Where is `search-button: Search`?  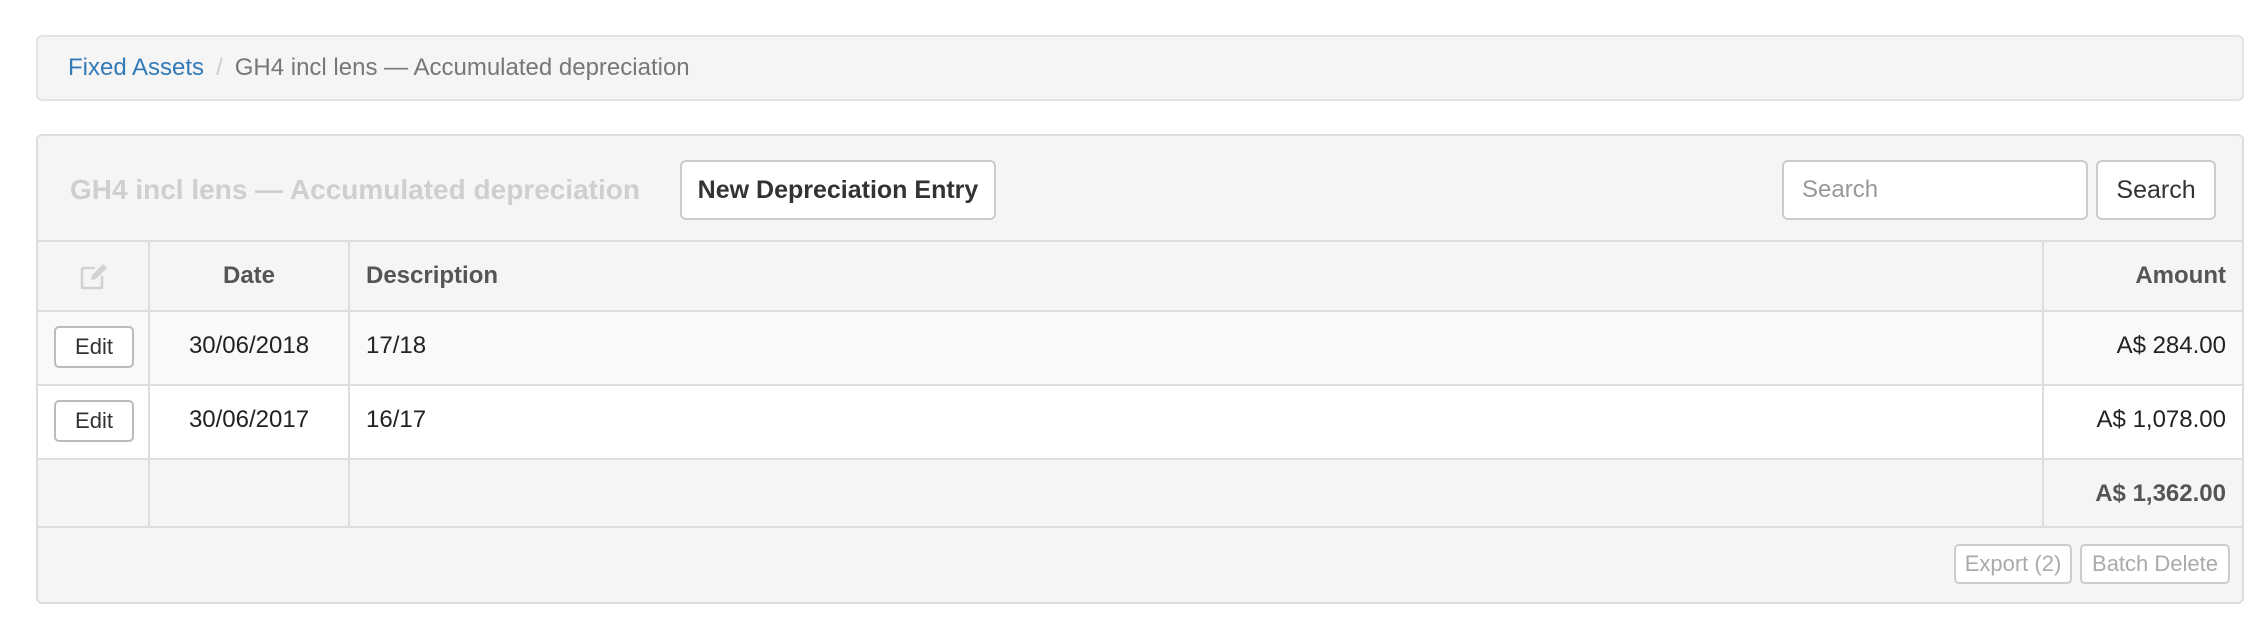
search-button: Search is located at coordinates (2156, 190).